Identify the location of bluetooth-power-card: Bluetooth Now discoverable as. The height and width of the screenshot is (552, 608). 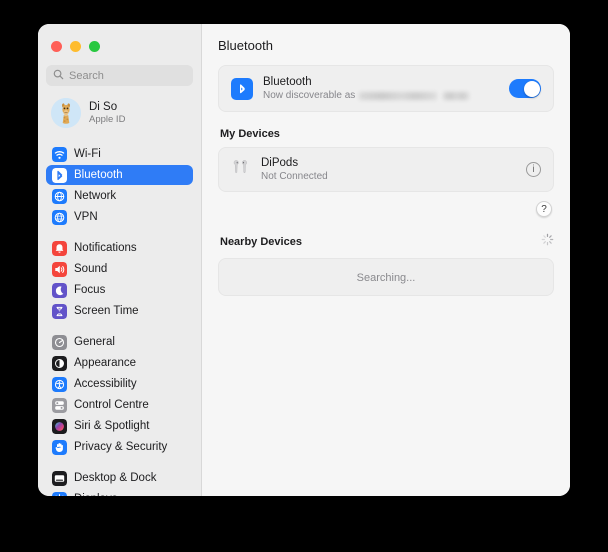
(386, 88).